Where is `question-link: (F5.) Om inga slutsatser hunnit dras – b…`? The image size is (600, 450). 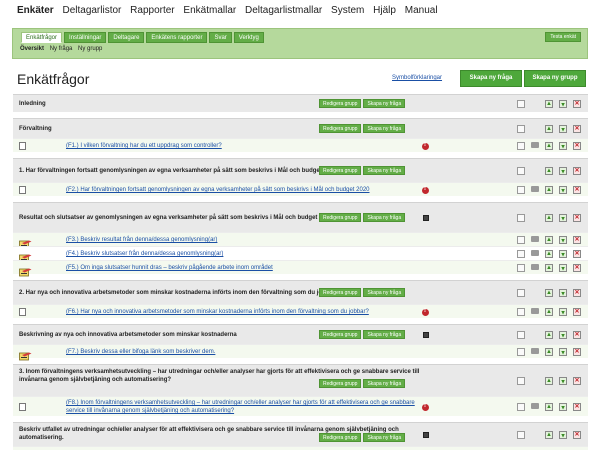 question-link: (F5.) Om inga slutsatser hunnit dras – b… is located at coordinates (243, 268).